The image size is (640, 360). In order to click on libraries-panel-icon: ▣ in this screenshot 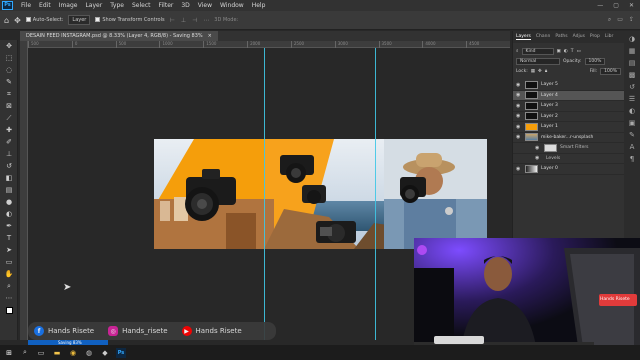, I will do `click(632, 123)`.